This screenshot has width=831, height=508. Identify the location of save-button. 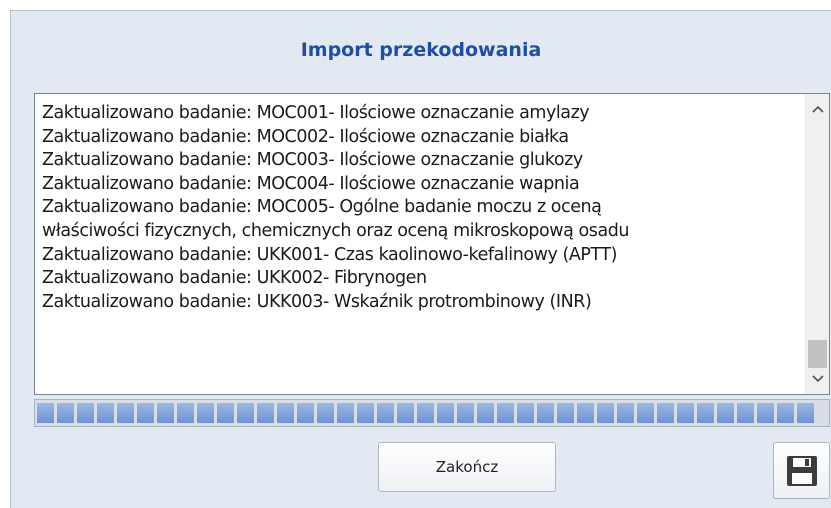
(801, 470).